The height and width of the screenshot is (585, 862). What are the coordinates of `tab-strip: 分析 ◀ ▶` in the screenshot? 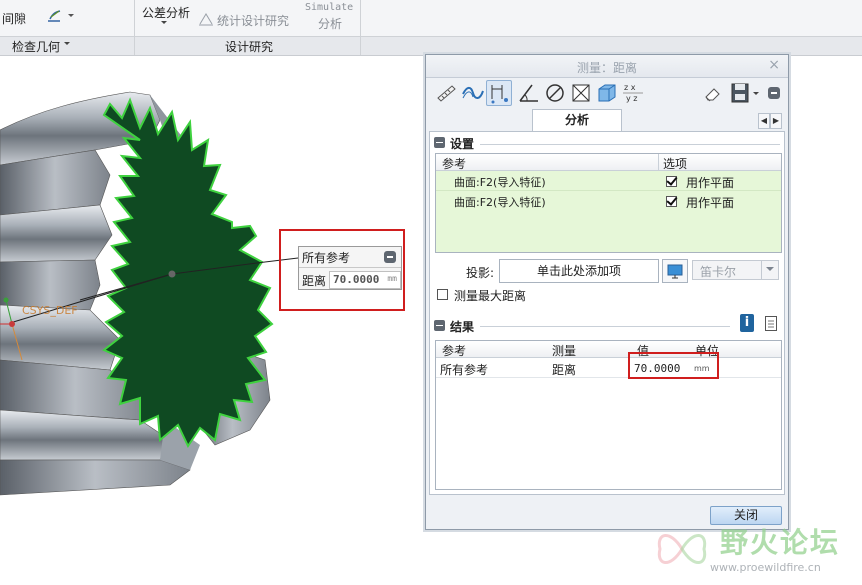 It's located at (607, 120).